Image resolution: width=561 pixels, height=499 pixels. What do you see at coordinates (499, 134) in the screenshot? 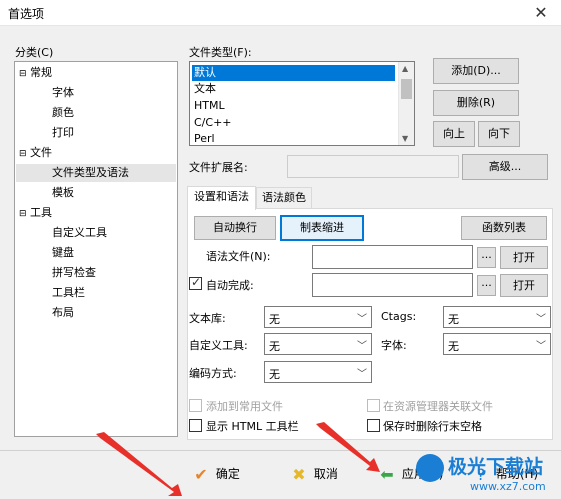
I see `move-down-button: 向下` at bounding box center [499, 134].